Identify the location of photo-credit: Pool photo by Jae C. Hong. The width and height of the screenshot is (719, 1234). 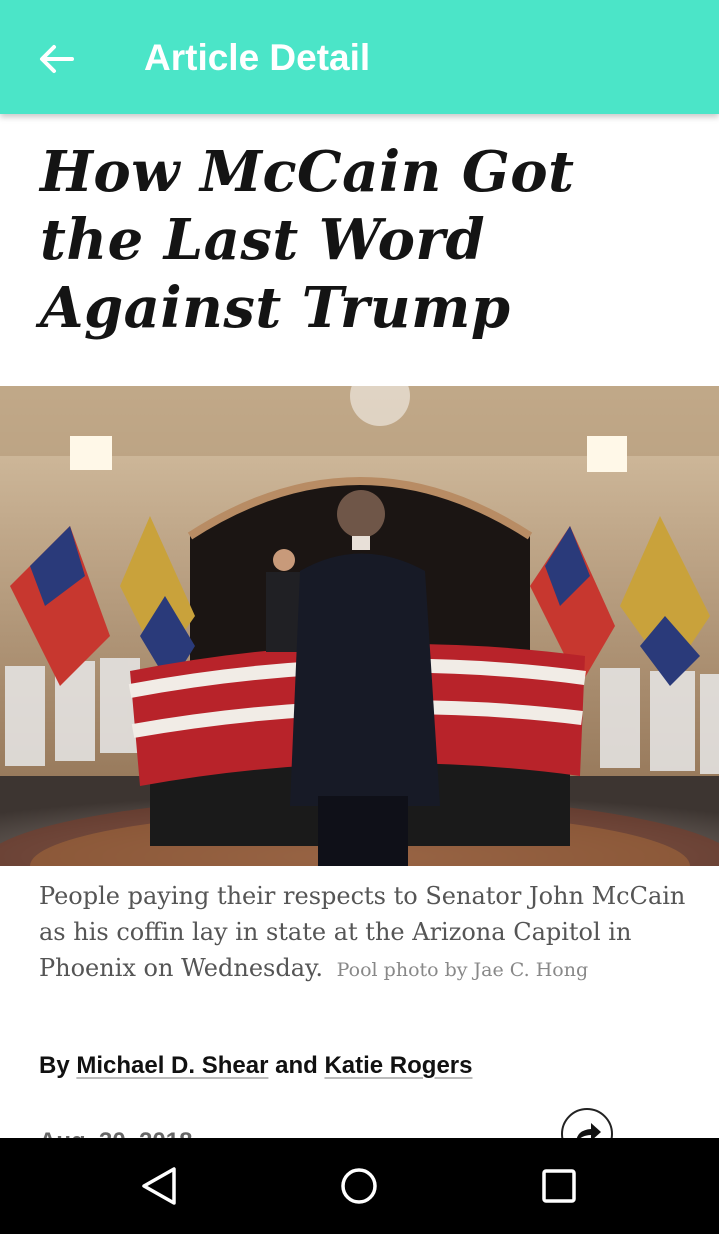
(462, 970).